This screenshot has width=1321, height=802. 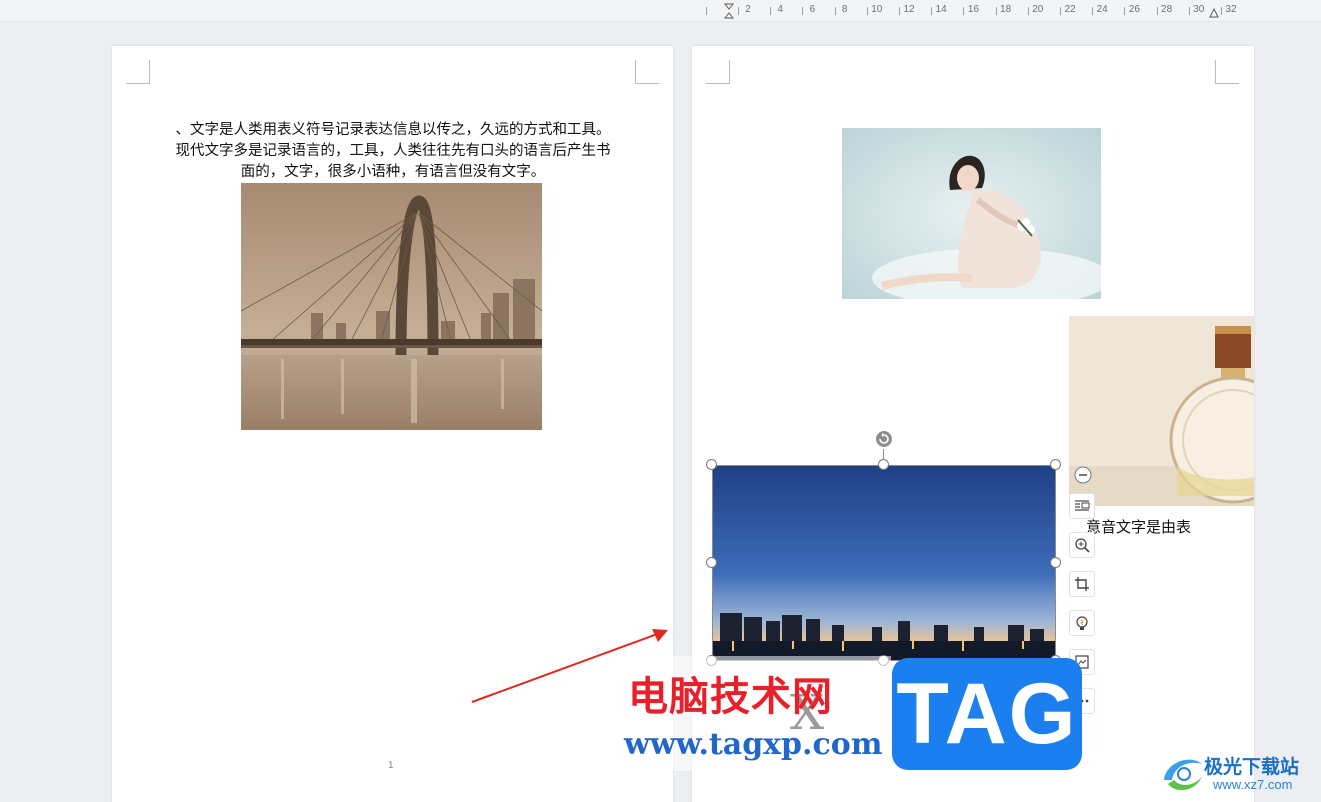 What do you see at coordinates (987, 714) in the screenshot?
I see `tag-logo: TAG` at bounding box center [987, 714].